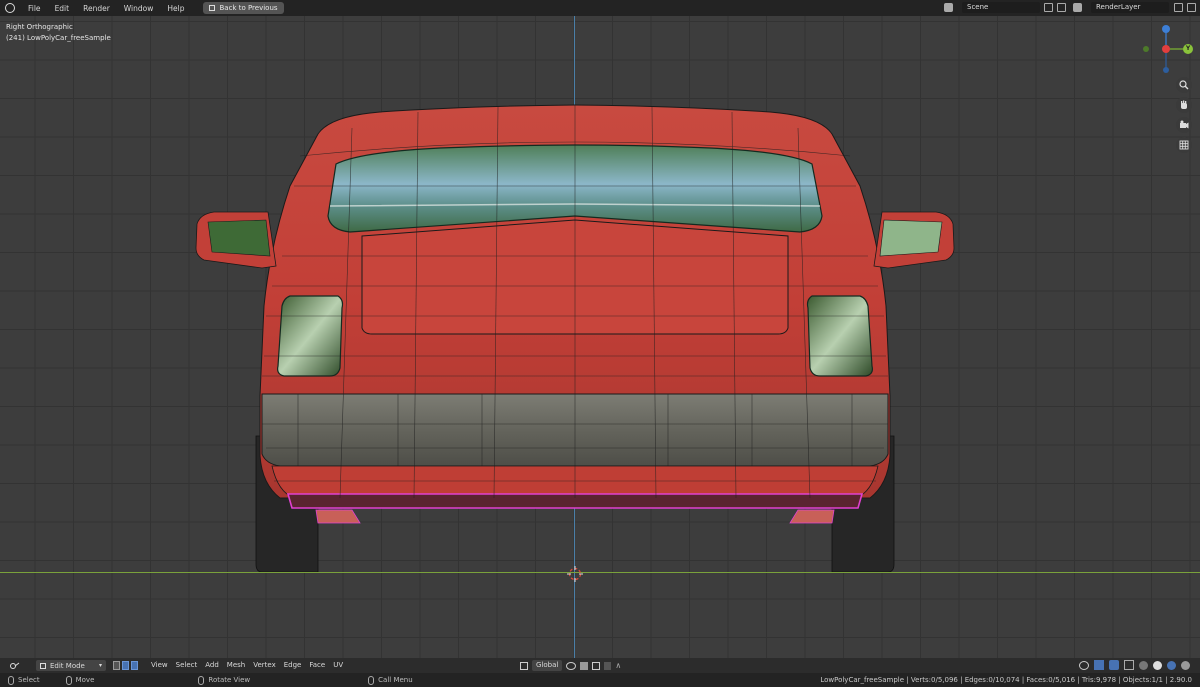 This screenshot has height=687, width=1200. Describe the element at coordinates (1178, 7) in the screenshot. I see `new-render-layer-icon` at that location.